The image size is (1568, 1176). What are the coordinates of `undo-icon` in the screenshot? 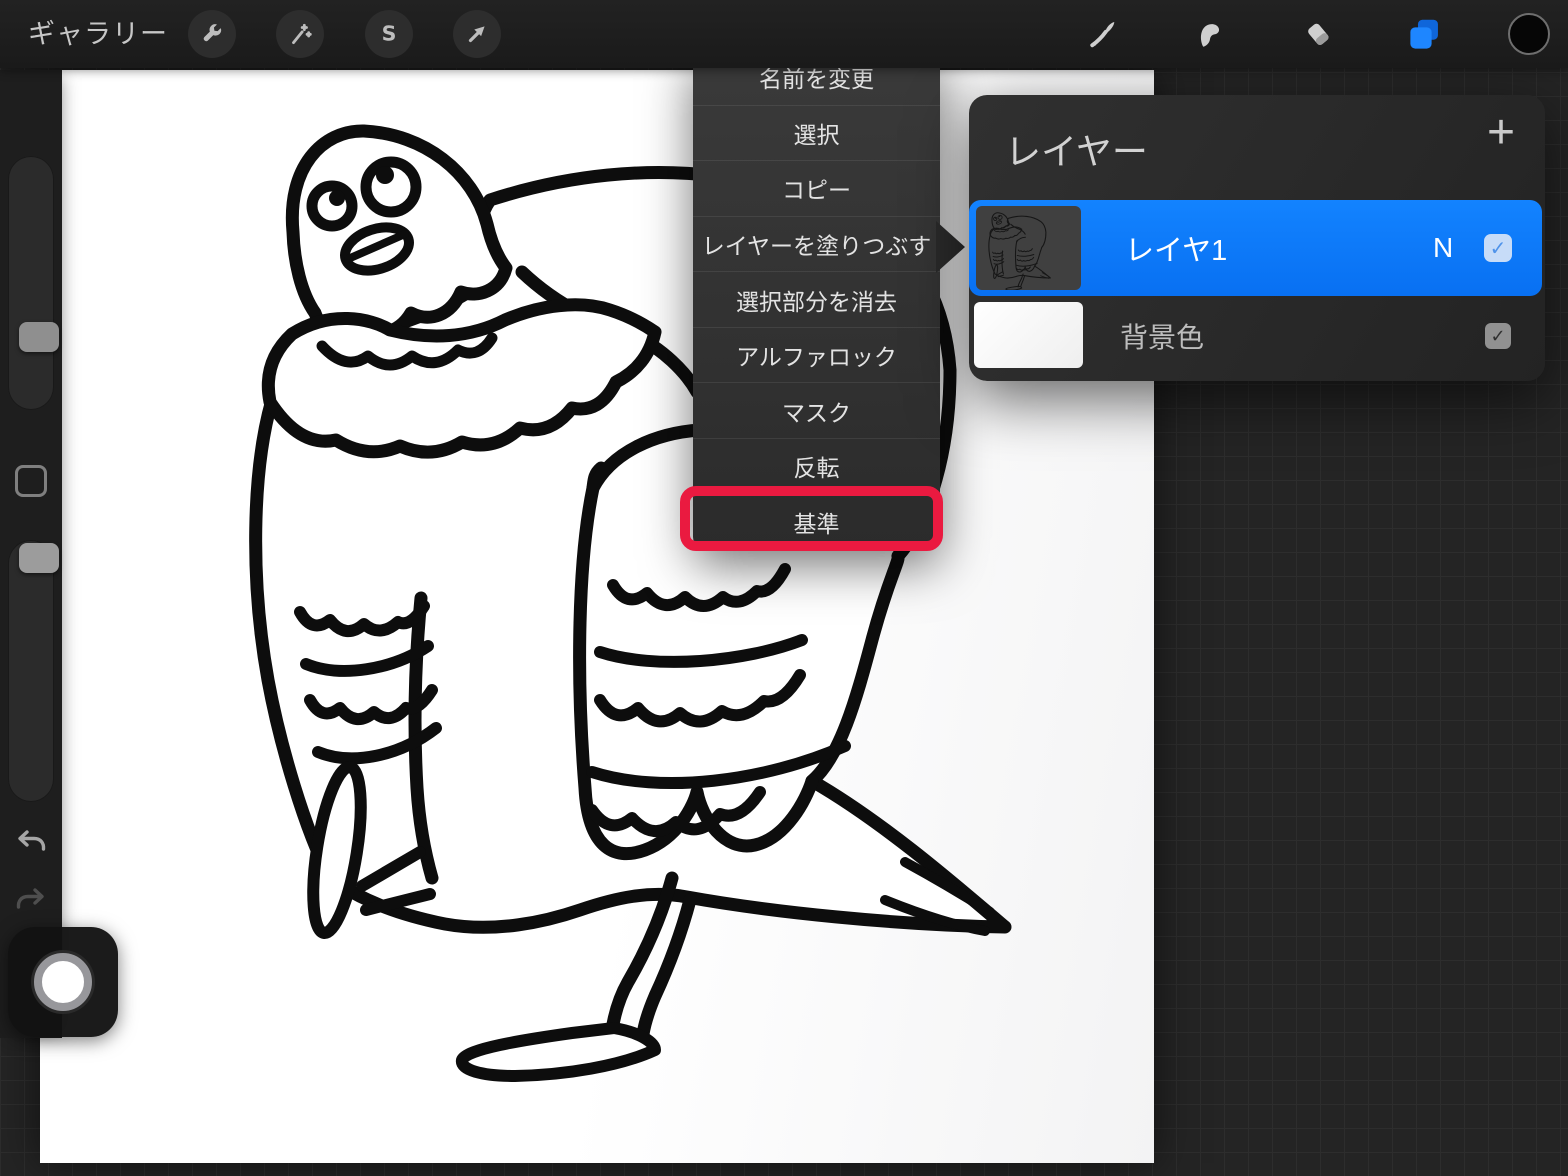 It's located at (31, 842).